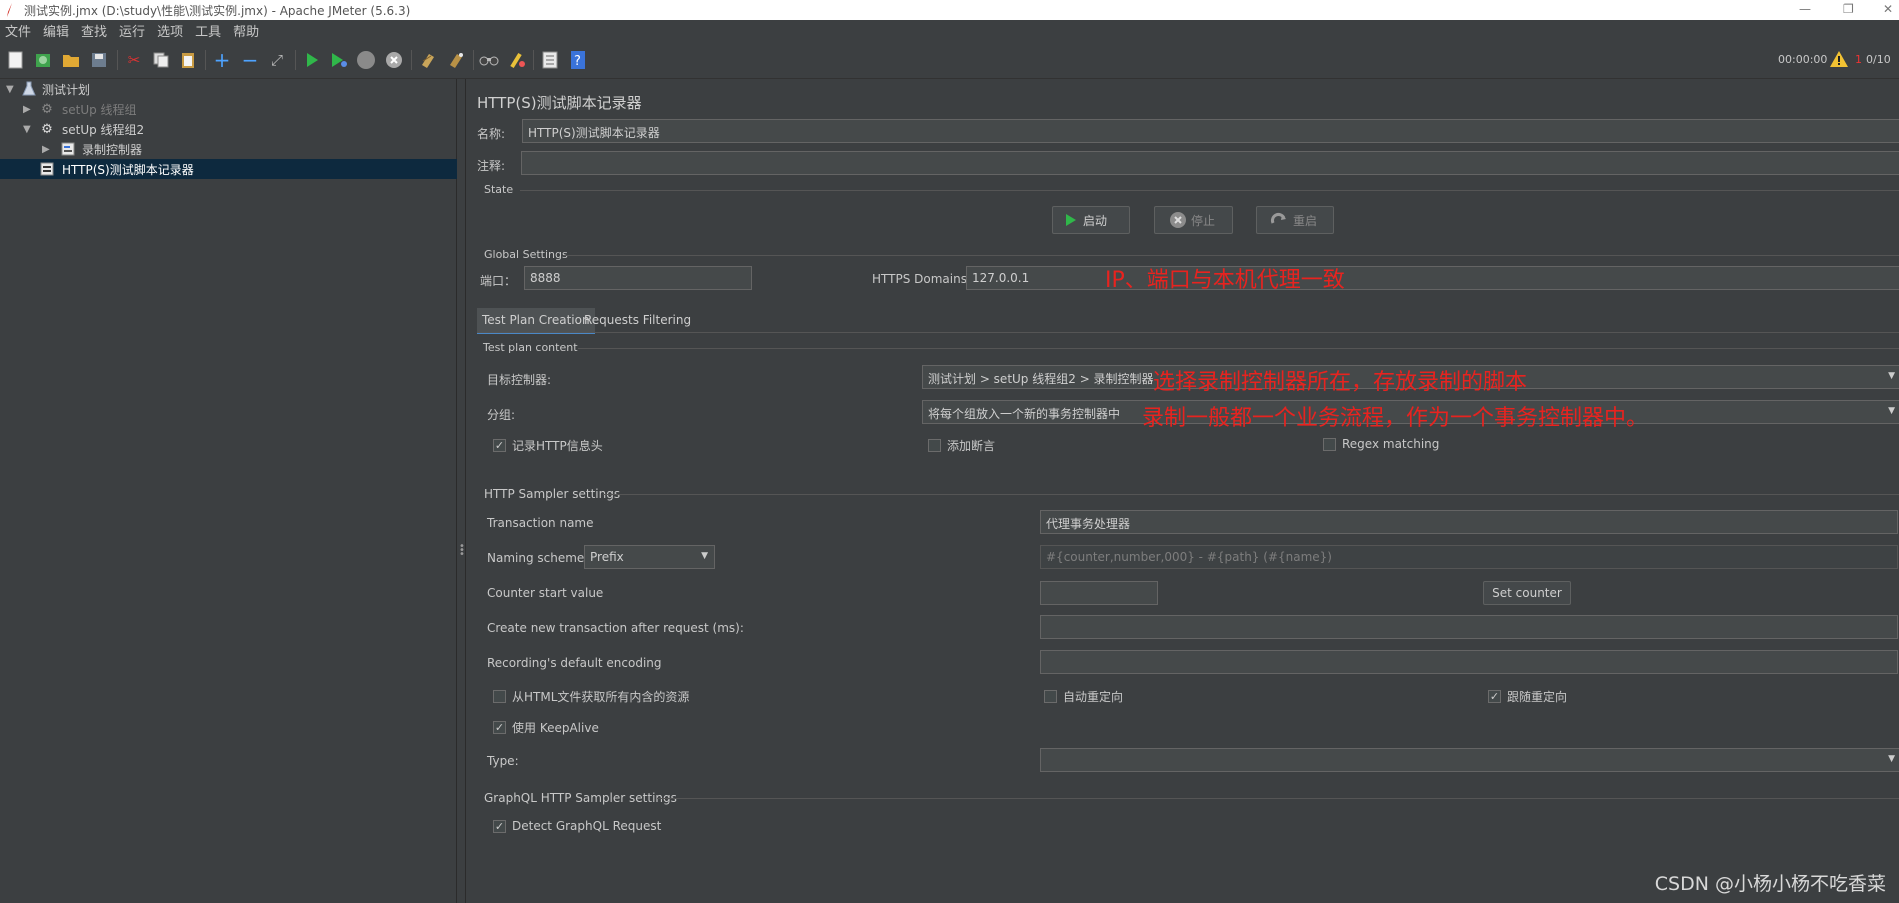 The width and height of the screenshot is (1899, 903). Describe the element at coordinates (1210, 163) in the screenshot. I see `comment-field` at that location.